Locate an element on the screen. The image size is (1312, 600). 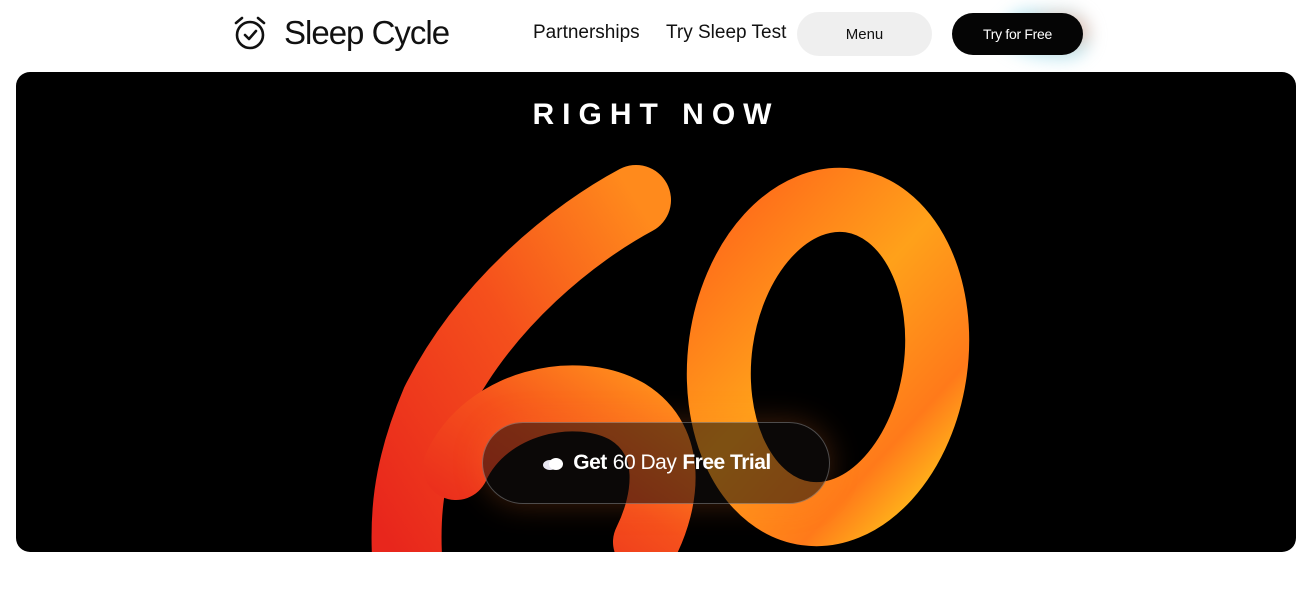
alarm-clock-icon is located at coordinates (250, 33).